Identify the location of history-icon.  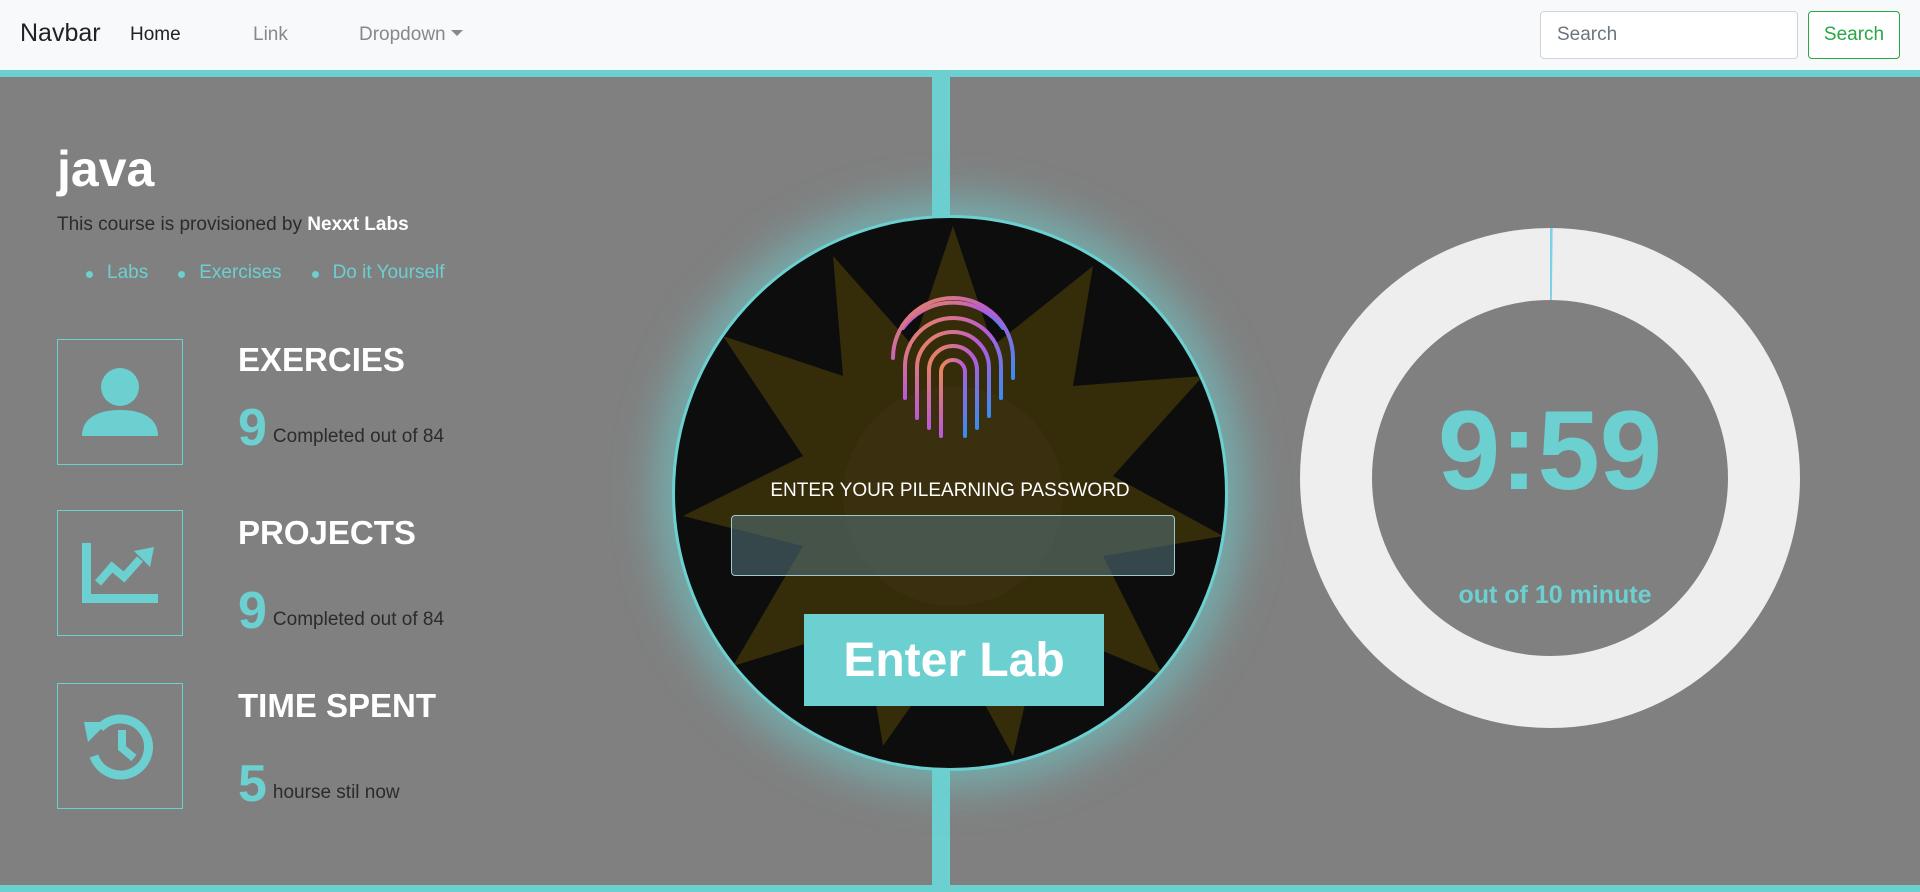
(118, 747).